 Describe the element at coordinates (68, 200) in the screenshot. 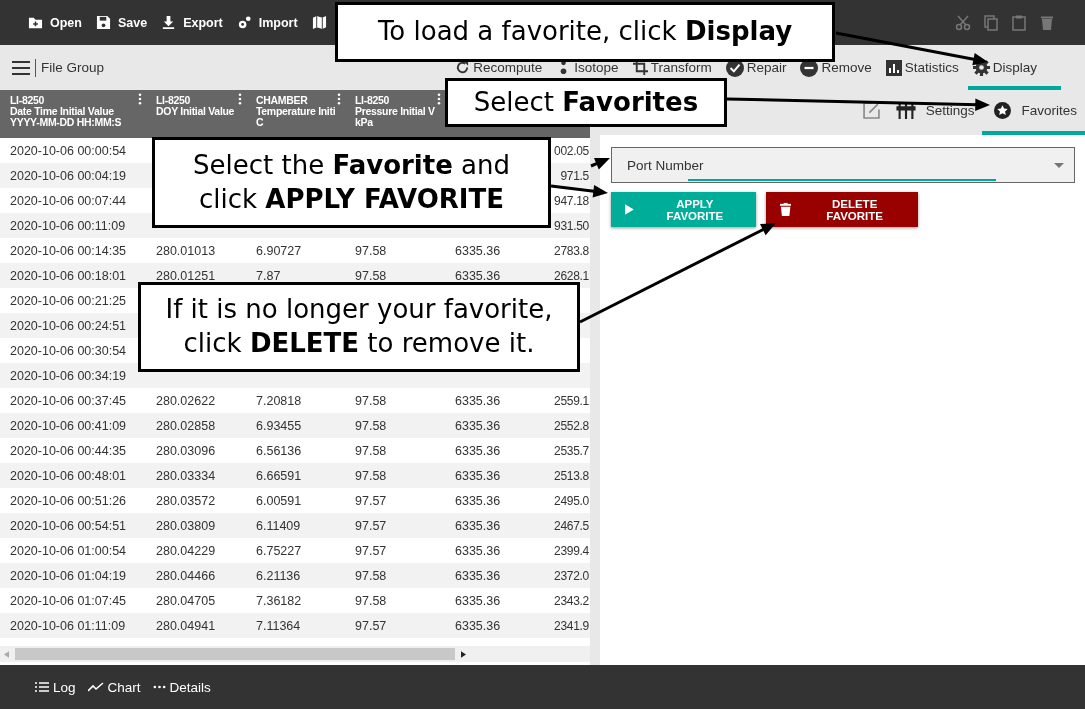

I see `table-cell: 2020-10-06 00:07:44` at that location.